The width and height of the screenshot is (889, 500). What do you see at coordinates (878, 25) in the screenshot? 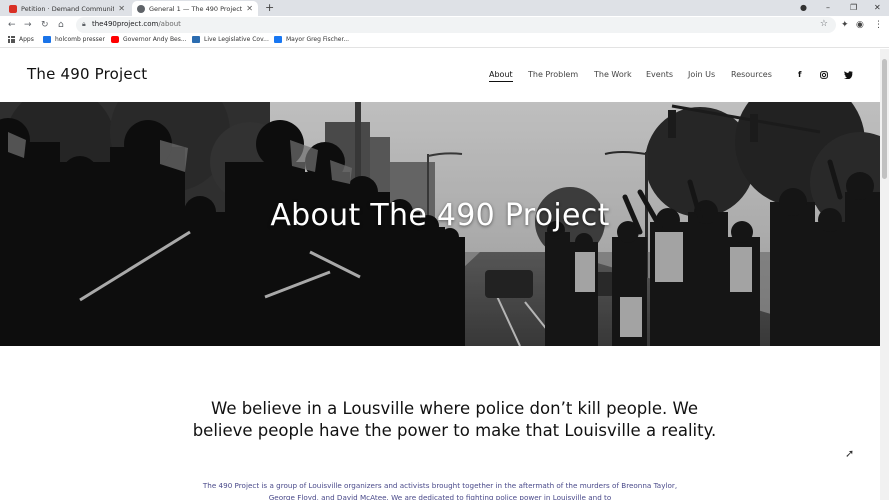
I see `menu-kebab-icon: ⋮` at bounding box center [878, 25].